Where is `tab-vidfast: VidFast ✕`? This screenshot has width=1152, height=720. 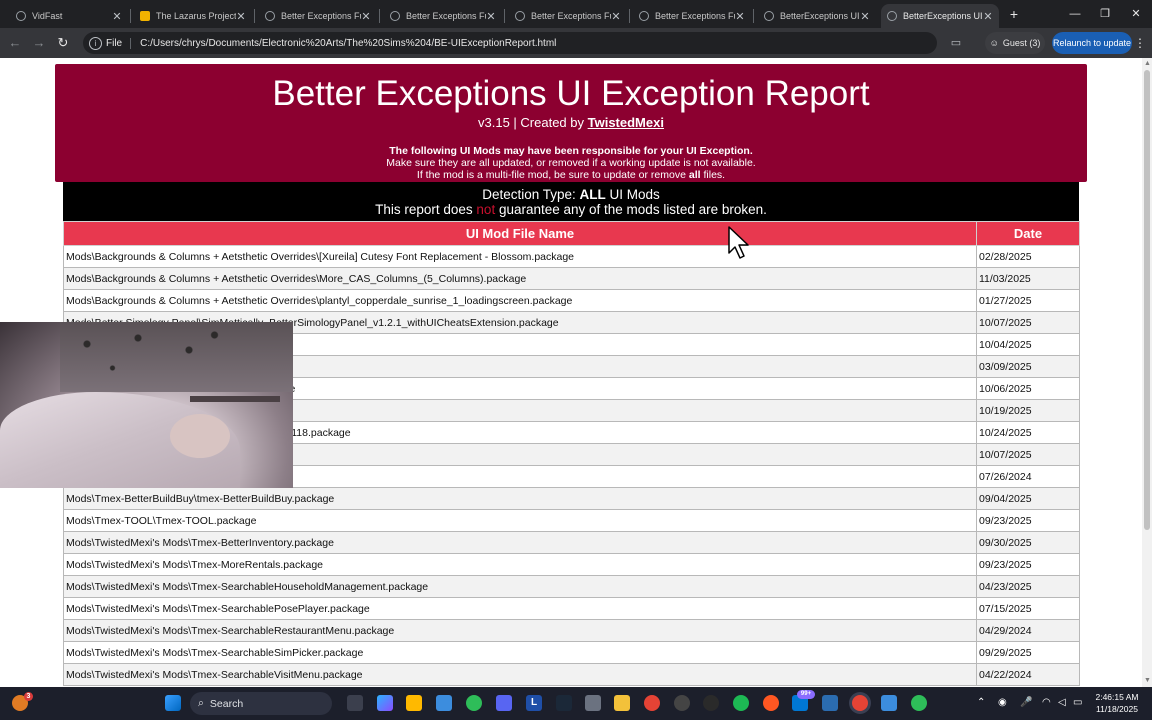 tab-vidfast: VidFast ✕ is located at coordinates (69, 16).